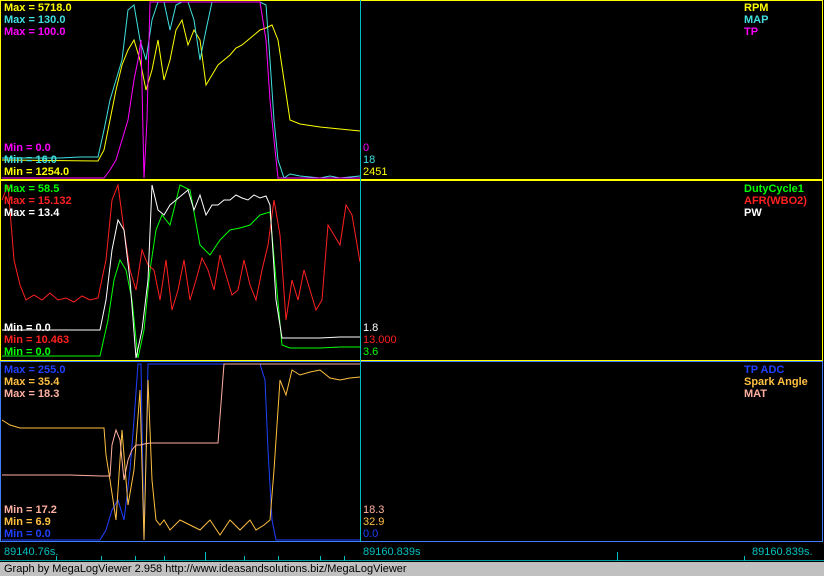 This screenshot has height=576, width=824. What do you see at coordinates (366, 148) in the screenshot?
I see `tp-cursor-value: 0` at bounding box center [366, 148].